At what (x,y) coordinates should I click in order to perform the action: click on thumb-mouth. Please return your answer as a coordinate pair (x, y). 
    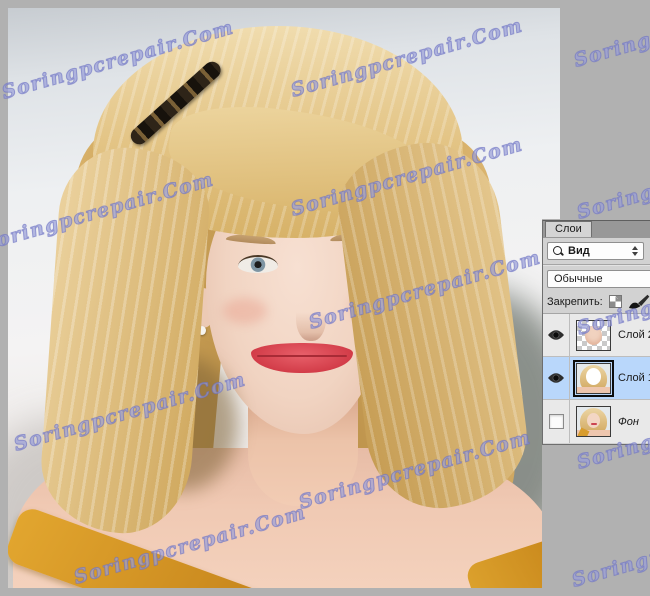
    Looking at the image, I should click on (594, 424).